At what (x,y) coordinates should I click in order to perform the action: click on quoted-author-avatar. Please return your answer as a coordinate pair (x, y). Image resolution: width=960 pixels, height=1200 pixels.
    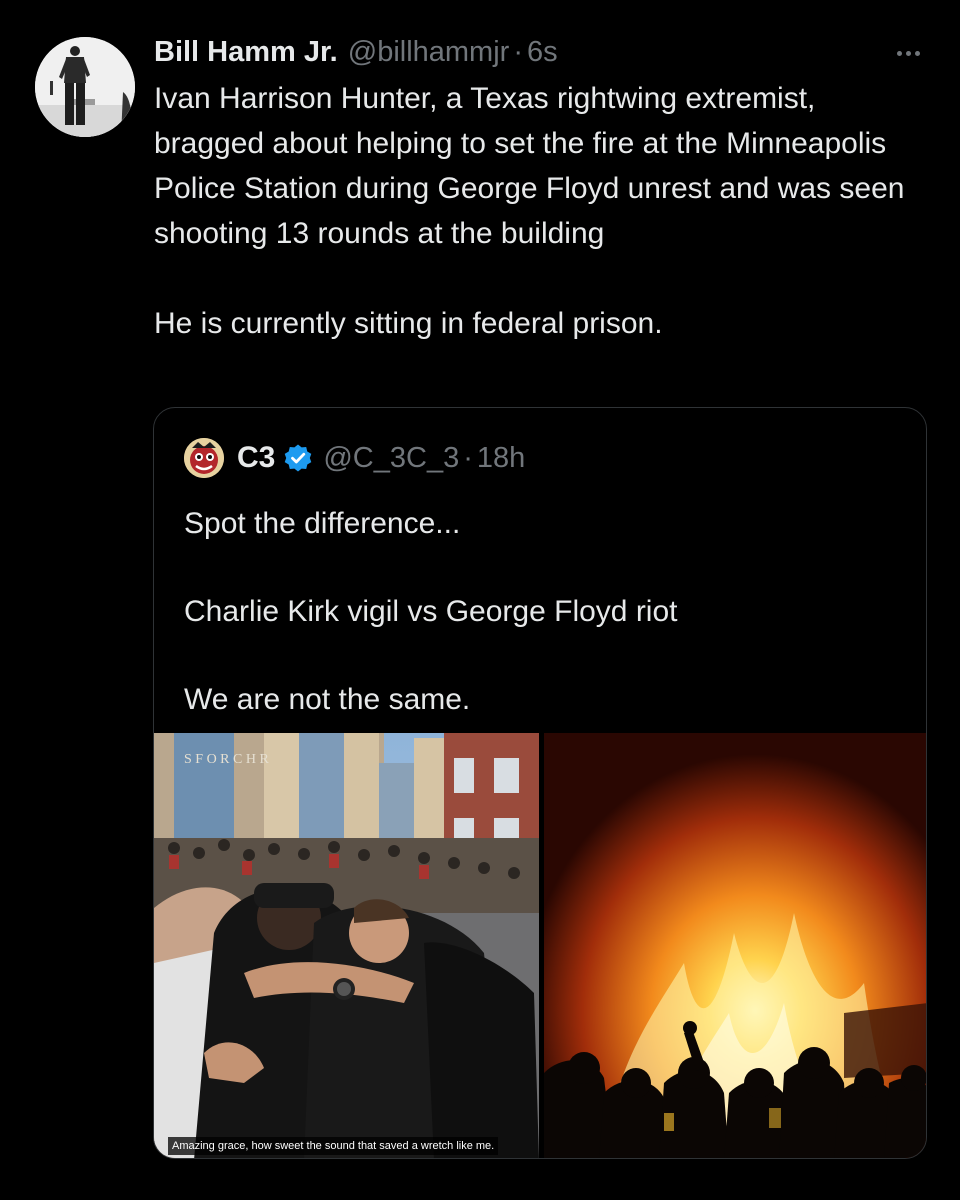
    Looking at the image, I should click on (204, 458).